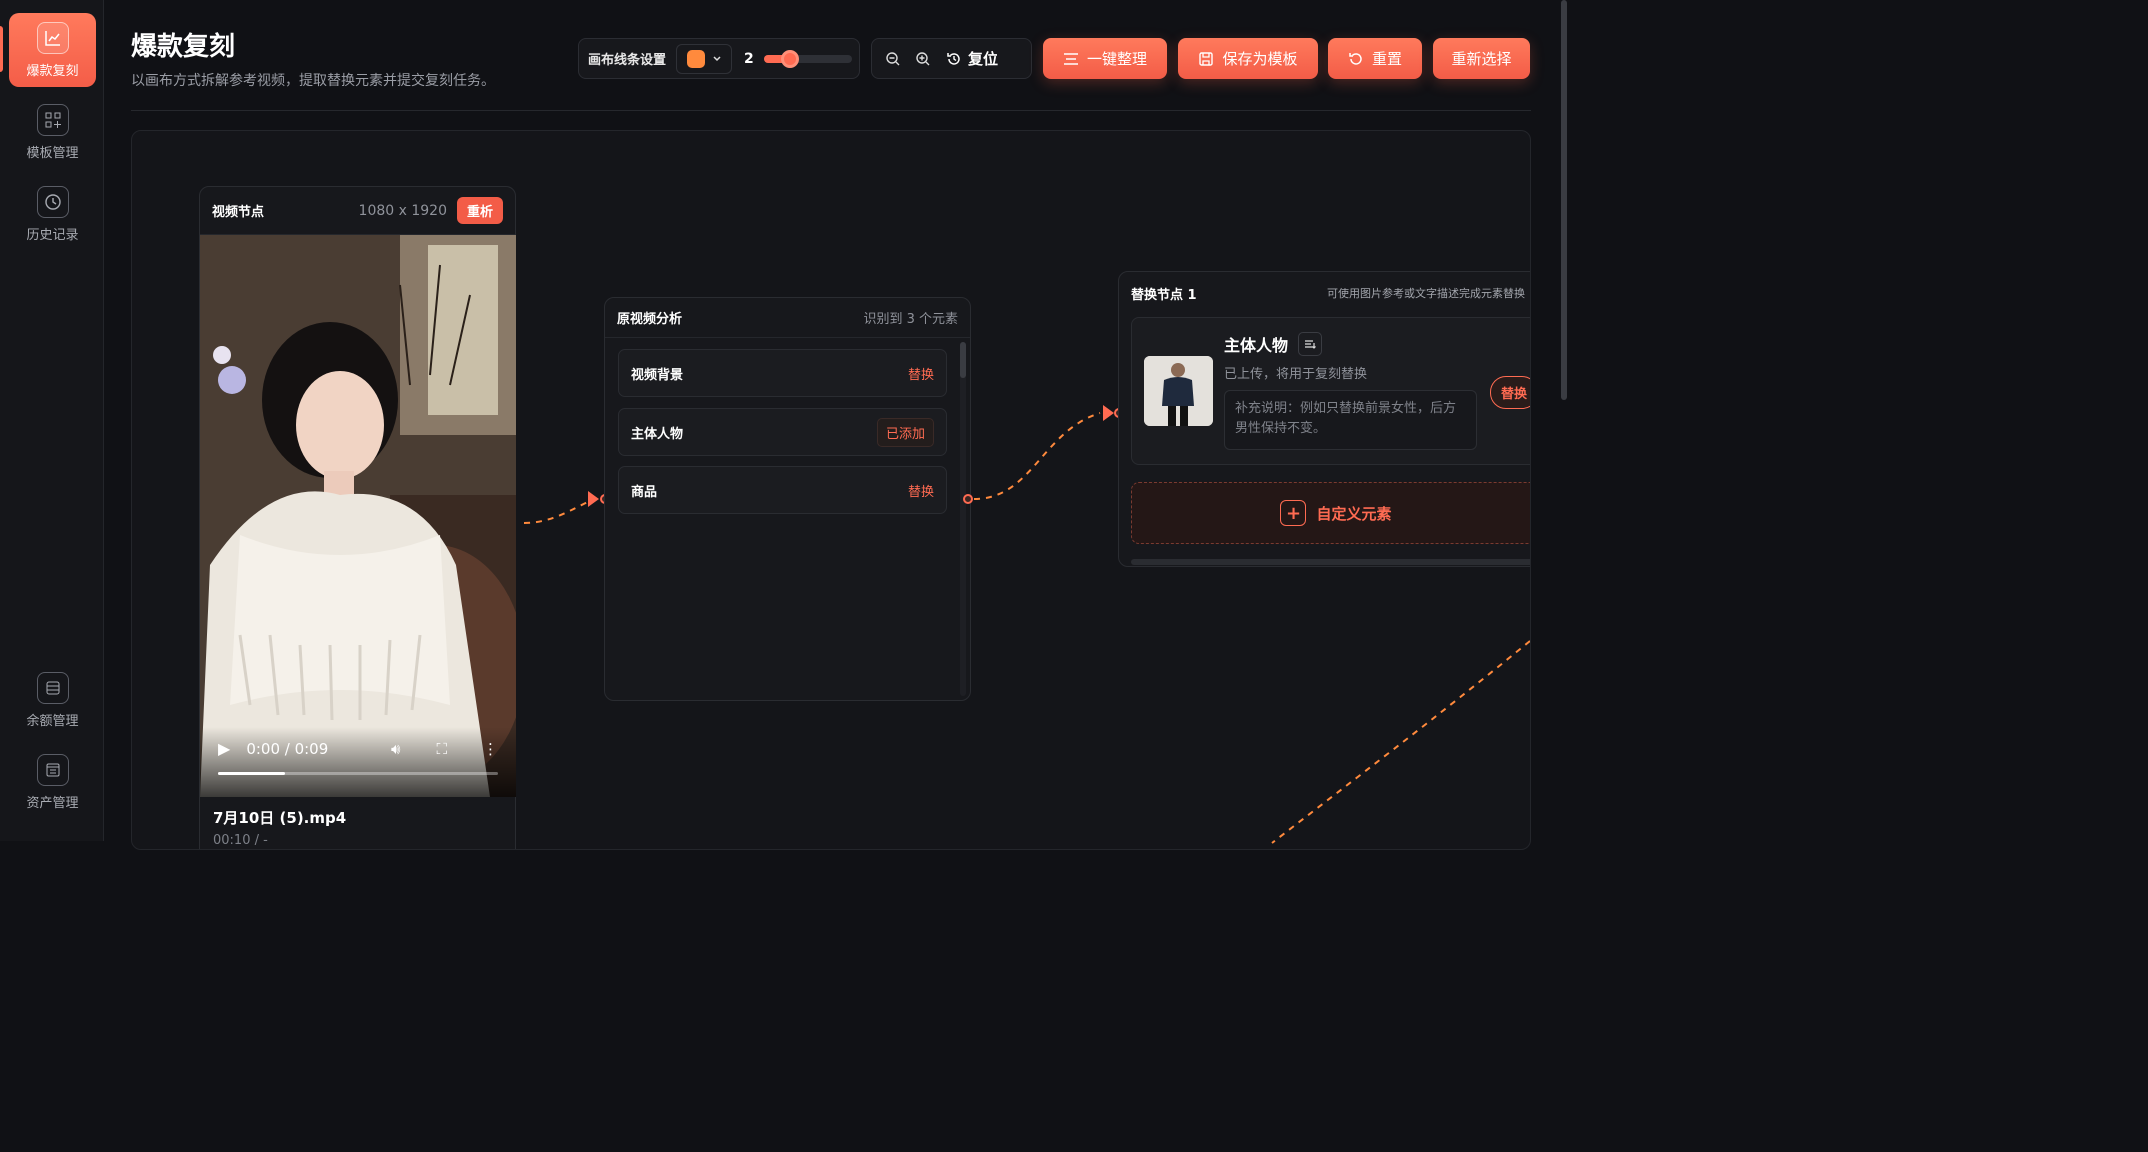 Image resolution: width=2148 pixels, height=1152 pixels. I want to click on reset-view-label: 复位, so click(983, 59).